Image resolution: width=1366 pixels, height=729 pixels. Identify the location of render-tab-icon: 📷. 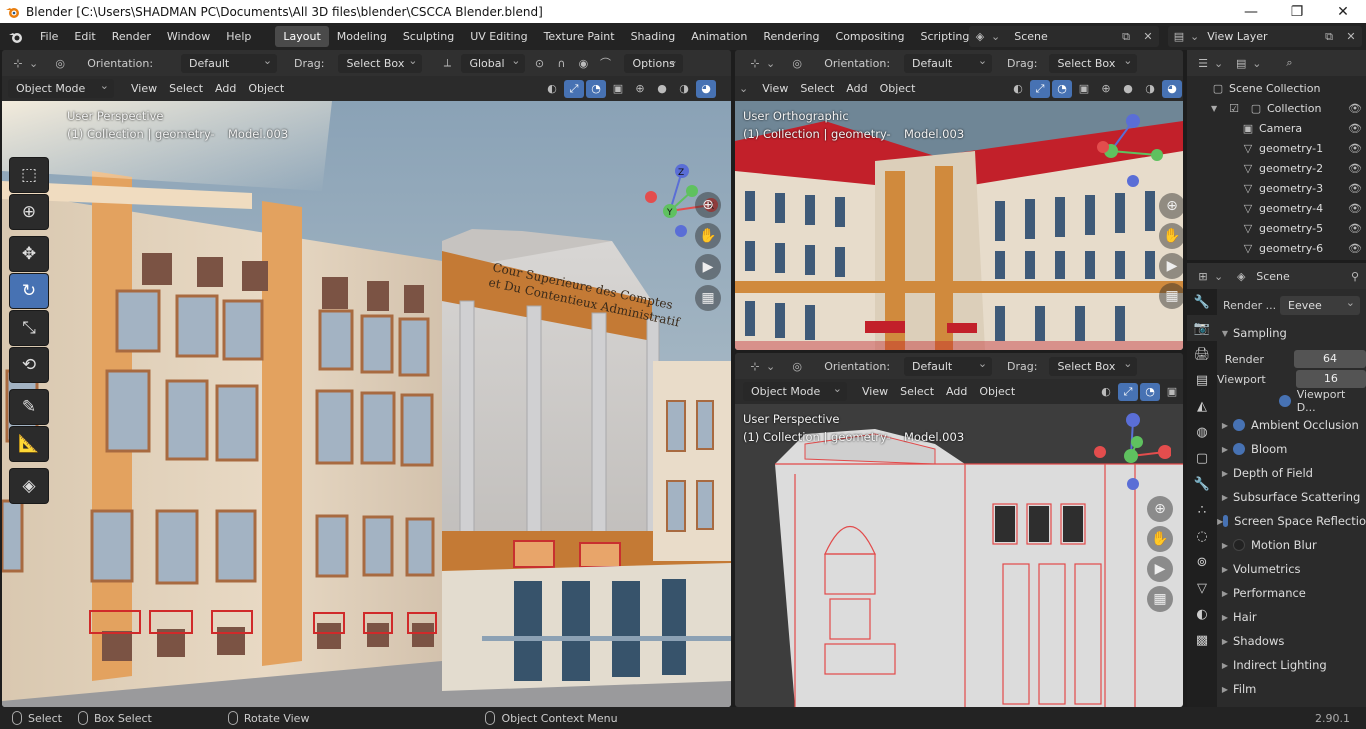
(1202, 328).